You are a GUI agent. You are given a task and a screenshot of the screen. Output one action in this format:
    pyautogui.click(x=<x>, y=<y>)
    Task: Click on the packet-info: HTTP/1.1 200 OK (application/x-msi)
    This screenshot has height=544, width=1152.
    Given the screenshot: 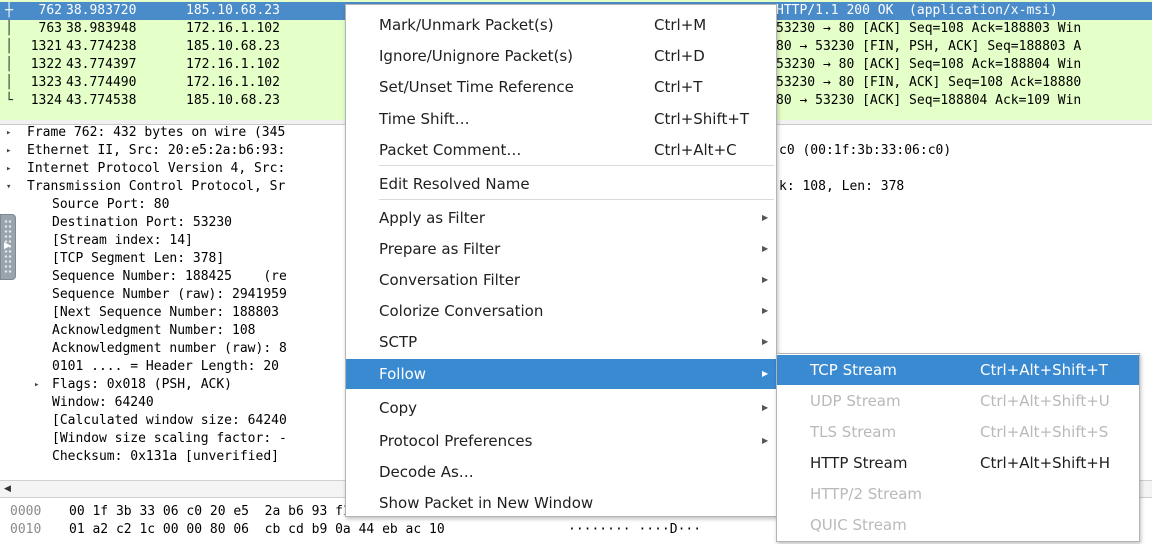 What is the action you would take?
    pyautogui.click(x=917, y=10)
    